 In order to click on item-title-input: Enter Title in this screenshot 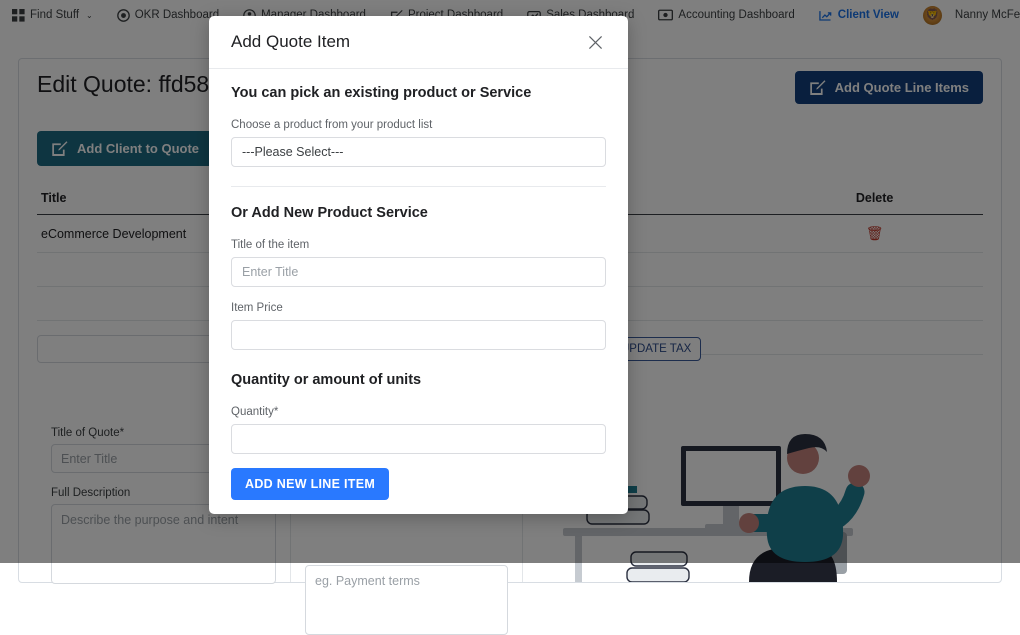, I will do `click(418, 272)`.